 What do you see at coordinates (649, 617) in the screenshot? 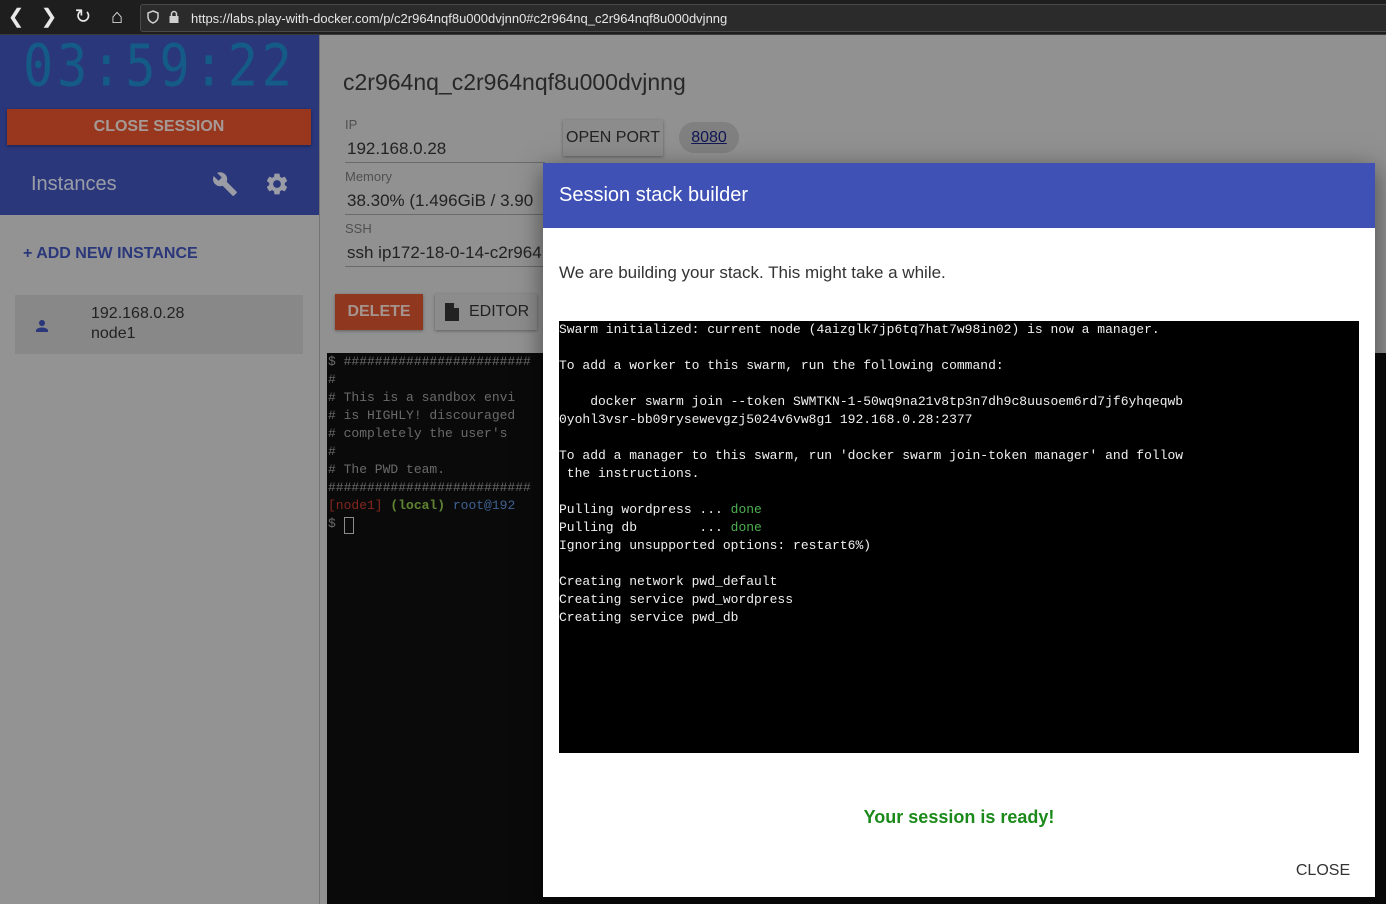
I see `log-line: Creating service pwd_db` at bounding box center [649, 617].